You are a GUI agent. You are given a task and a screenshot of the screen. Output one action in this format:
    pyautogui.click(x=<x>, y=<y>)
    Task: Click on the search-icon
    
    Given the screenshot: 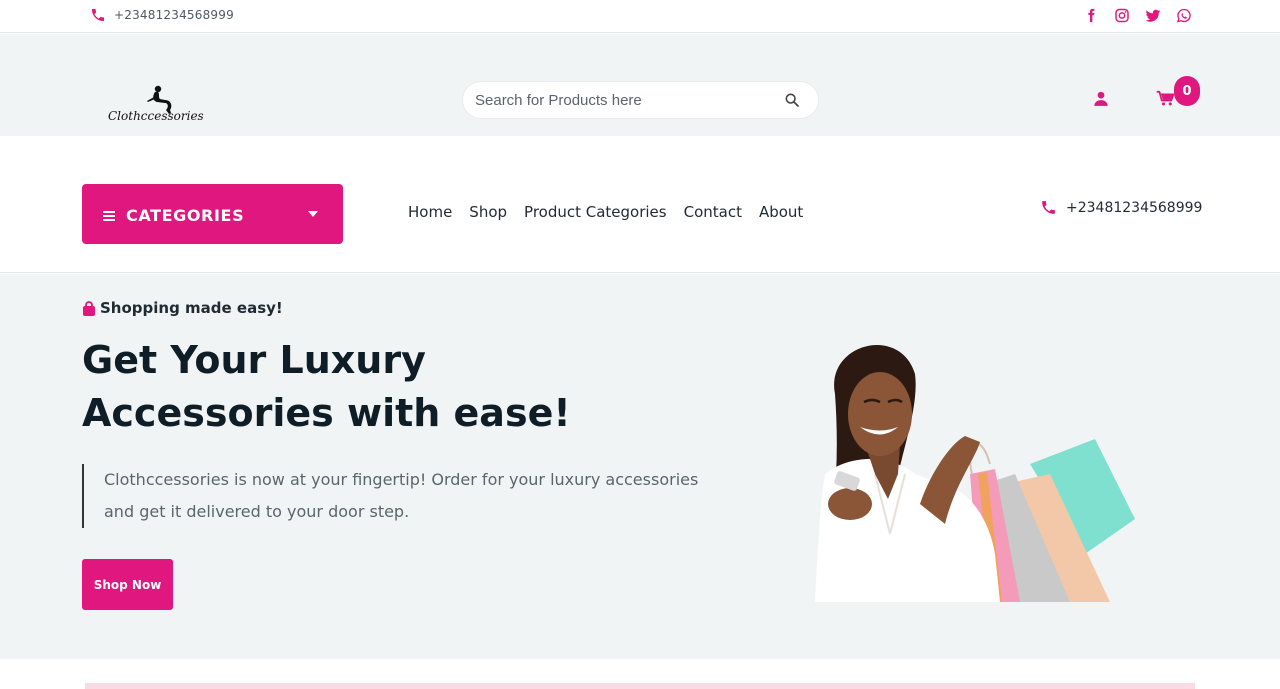 What is the action you would take?
    pyautogui.click(x=792, y=100)
    